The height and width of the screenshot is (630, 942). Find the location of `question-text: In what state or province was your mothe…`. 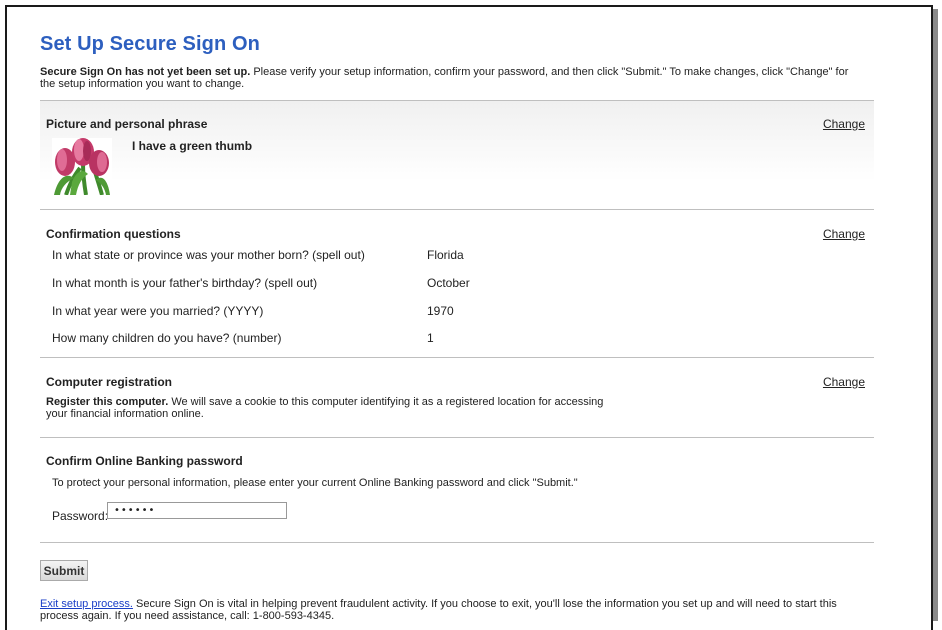

question-text: In what state or province was your mothe… is located at coordinates (208, 255).